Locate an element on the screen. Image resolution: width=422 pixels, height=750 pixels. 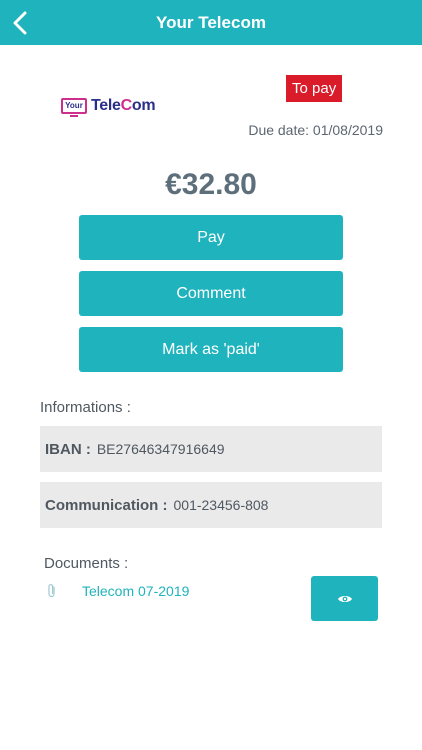
logo-word-accent: C is located at coordinates (126, 105).